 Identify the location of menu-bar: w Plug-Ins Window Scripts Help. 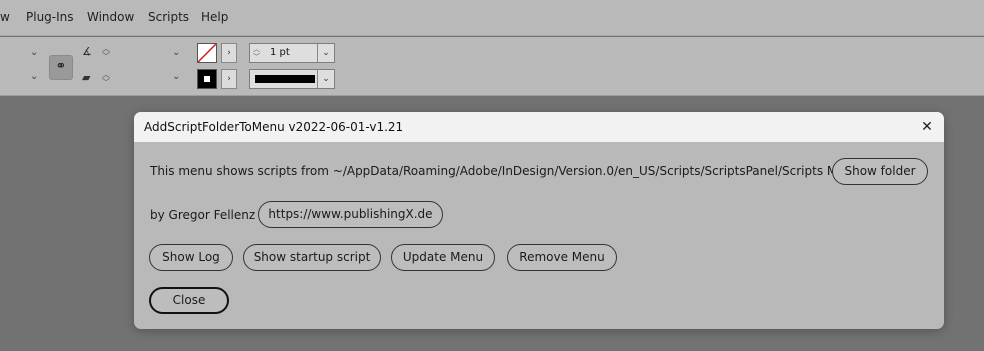
(492, 18).